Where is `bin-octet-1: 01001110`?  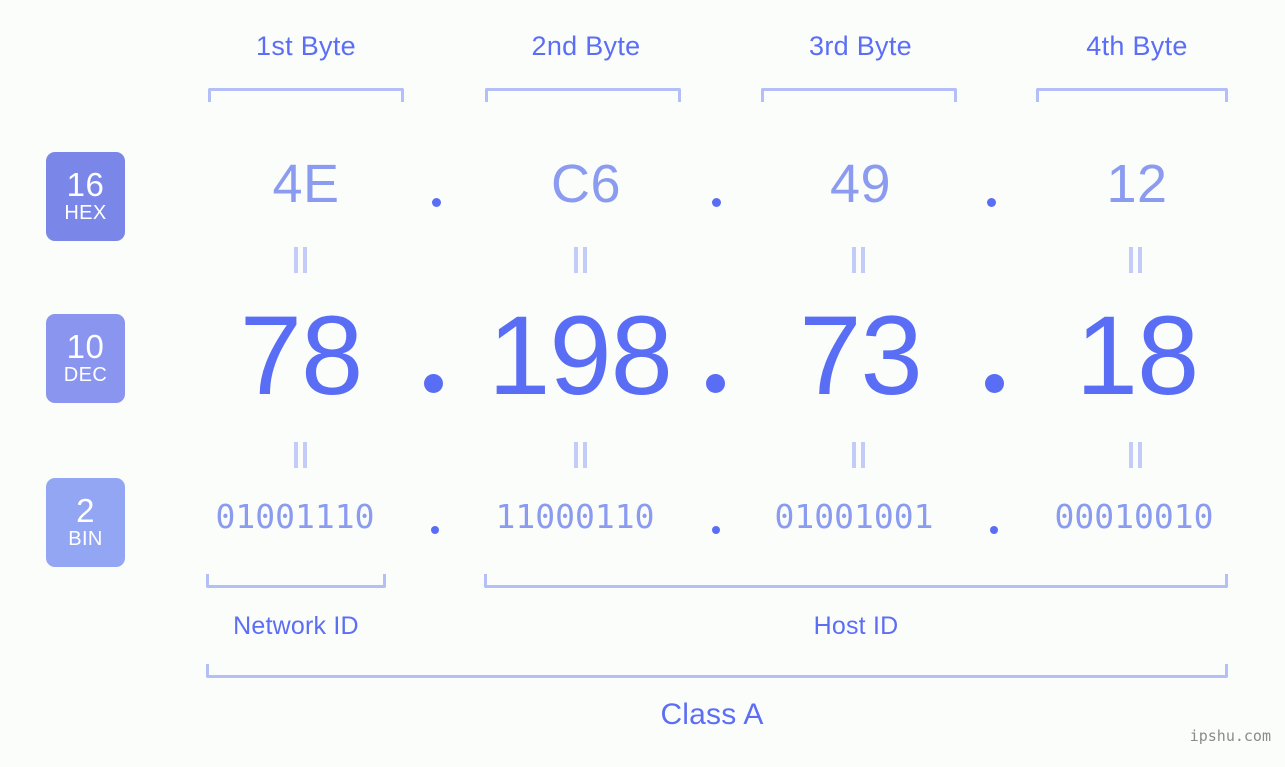 bin-octet-1: 01001110 is located at coordinates (295, 516).